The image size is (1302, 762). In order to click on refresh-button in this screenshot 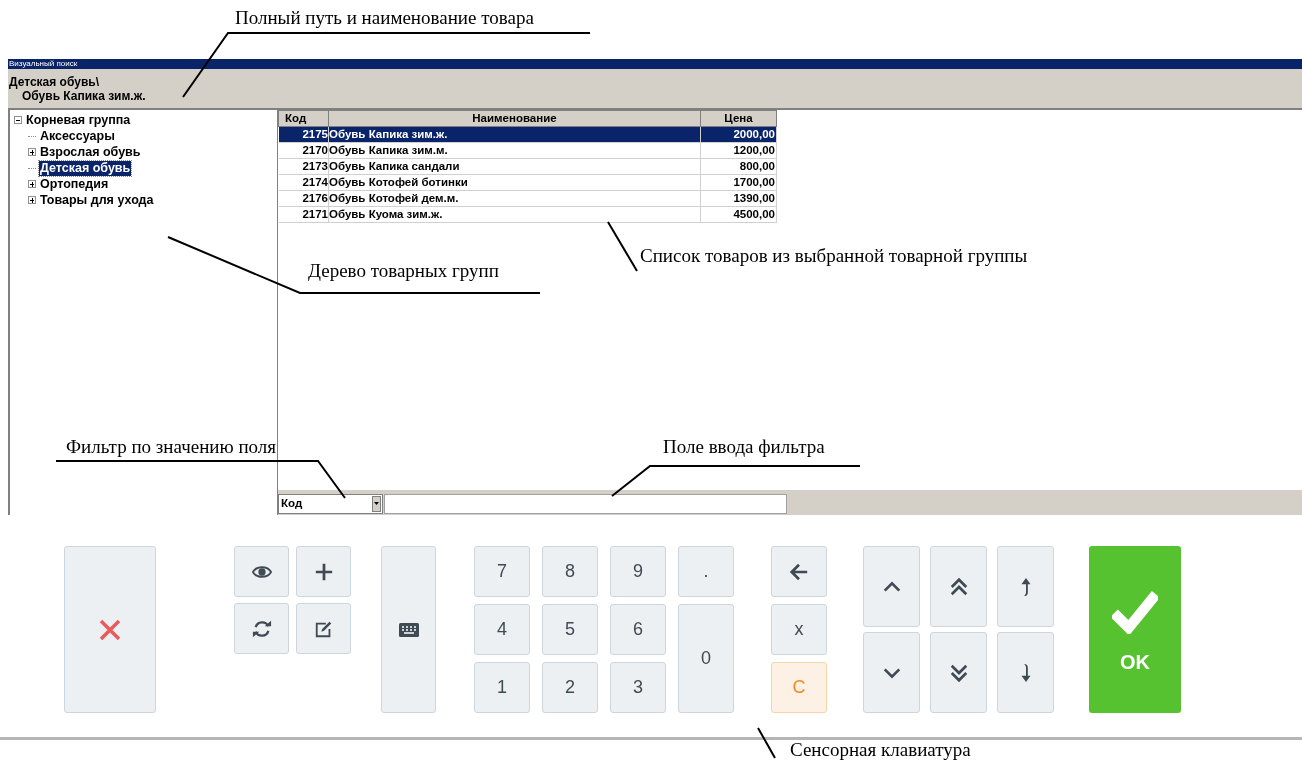, I will do `click(261, 628)`.